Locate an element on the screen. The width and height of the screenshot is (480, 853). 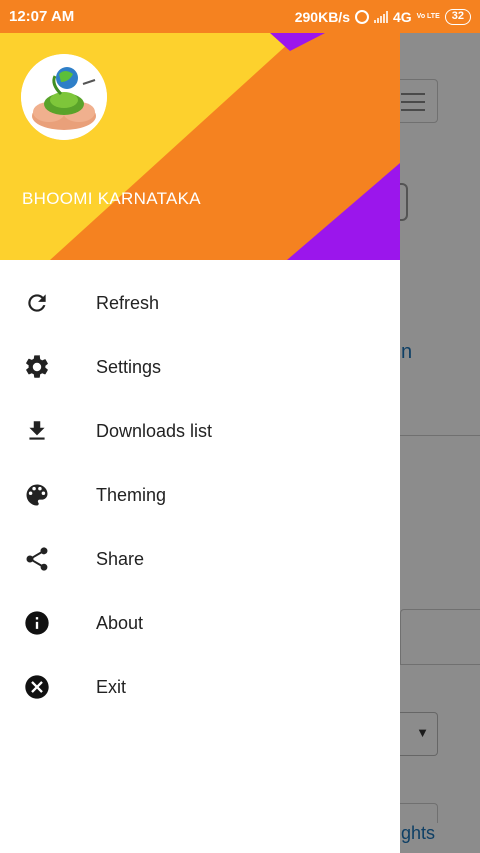
menu-item-settings: Settings is located at coordinates (200, 367).